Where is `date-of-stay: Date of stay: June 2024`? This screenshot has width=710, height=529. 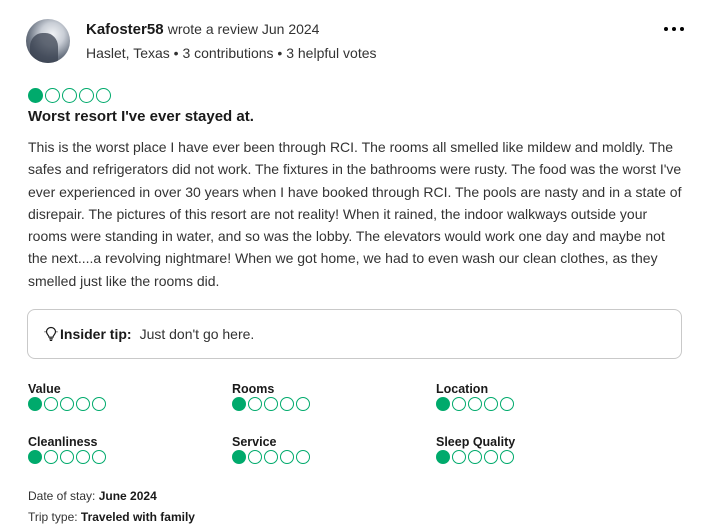
date-of-stay: Date of stay: June 2024 is located at coordinates (92, 496).